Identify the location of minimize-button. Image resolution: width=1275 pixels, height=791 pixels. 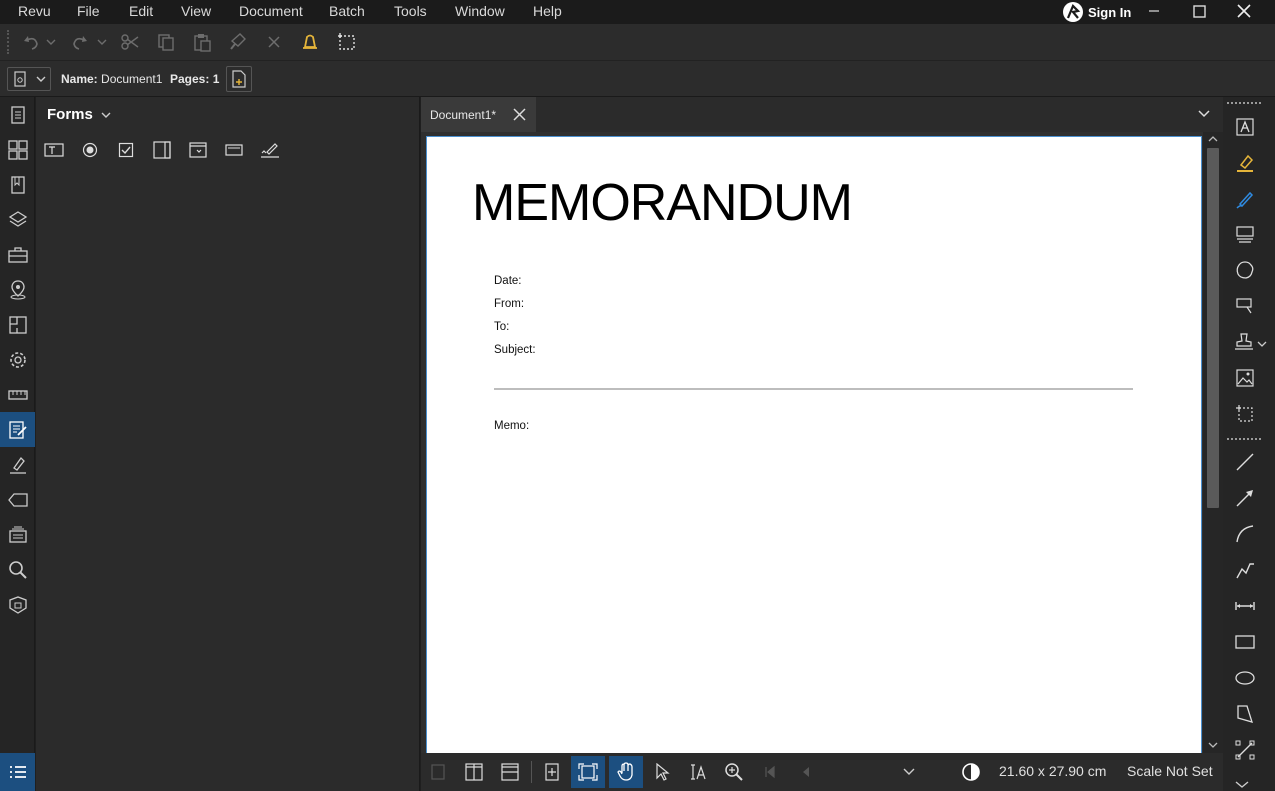
(1154, 11).